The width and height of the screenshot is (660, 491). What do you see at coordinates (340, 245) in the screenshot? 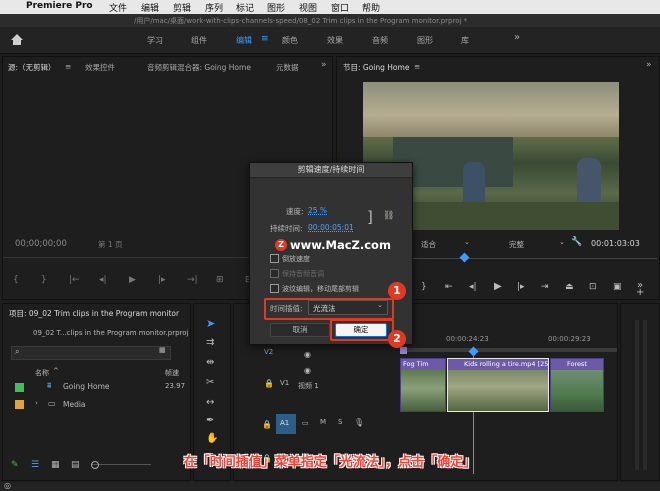
I see `watermark-text: www.MacZ.com` at bounding box center [340, 245].